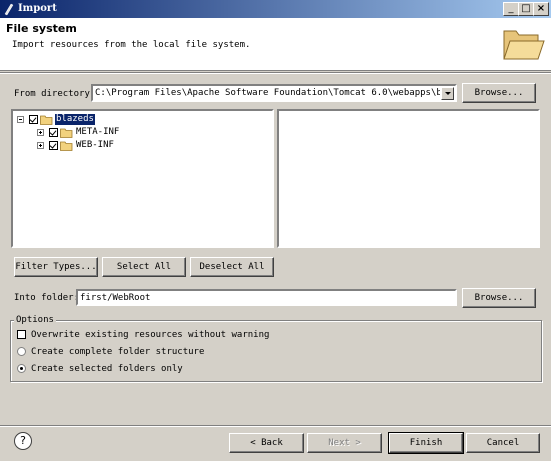 This screenshot has width=551, height=461. I want to click on minimize-button: _, so click(511, 9).